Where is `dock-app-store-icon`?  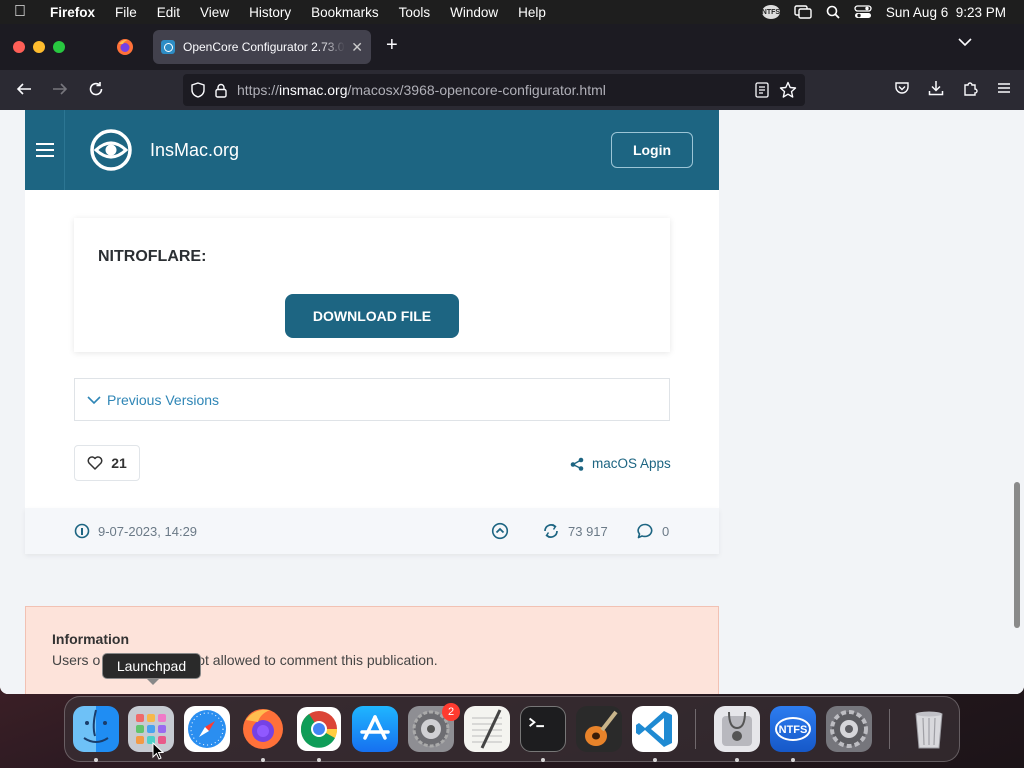 dock-app-store-icon is located at coordinates (375, 729).